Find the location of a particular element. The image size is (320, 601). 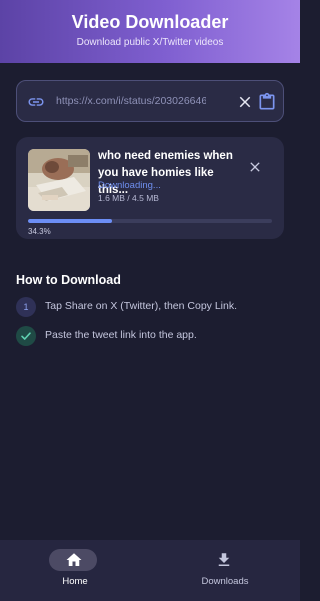

download-progress-bar is located at coordinates (150, 221).